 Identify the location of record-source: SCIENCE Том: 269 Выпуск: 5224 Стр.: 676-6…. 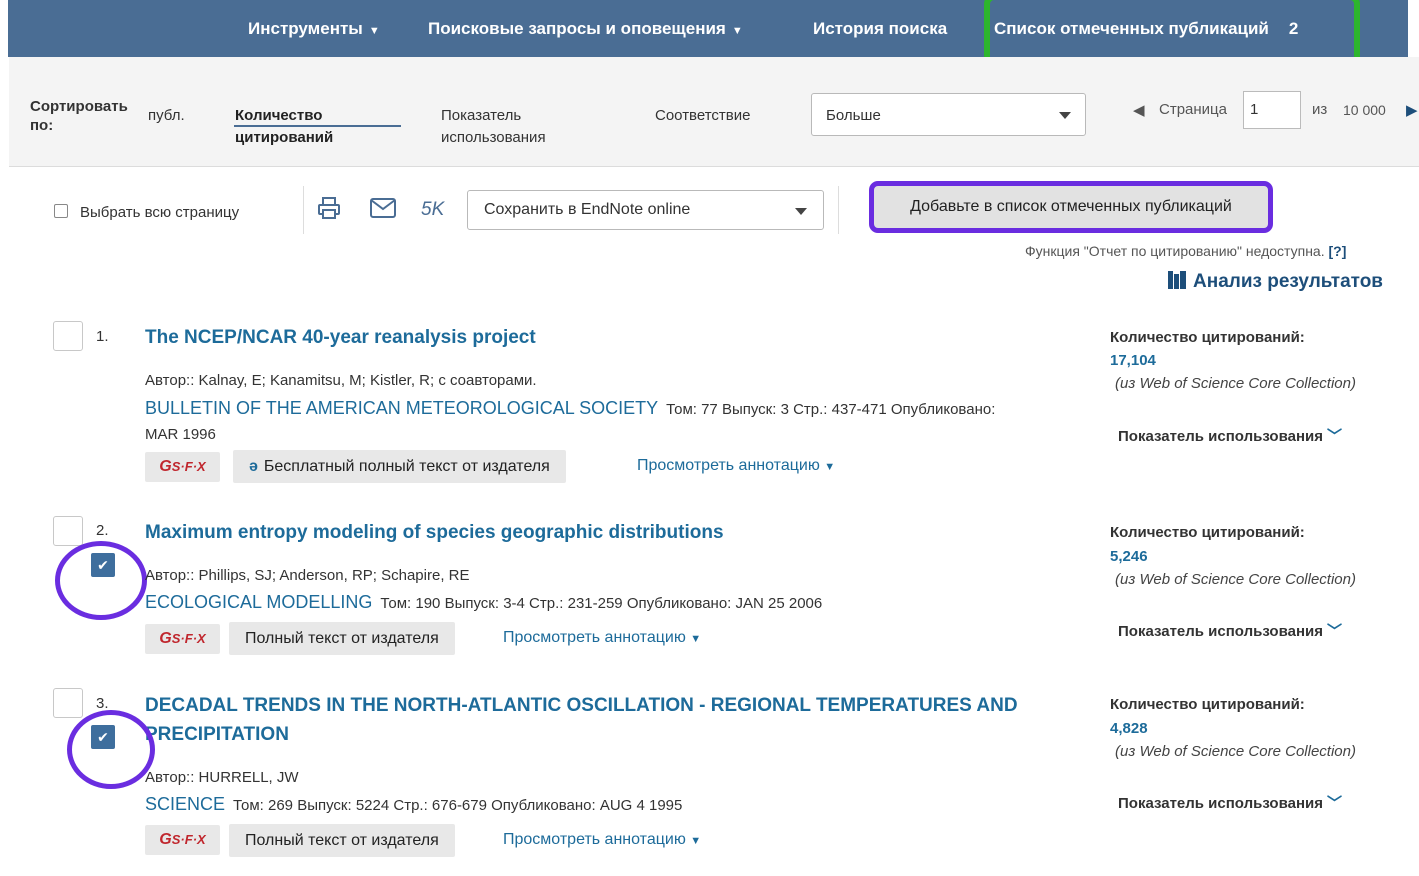
(620, 805).